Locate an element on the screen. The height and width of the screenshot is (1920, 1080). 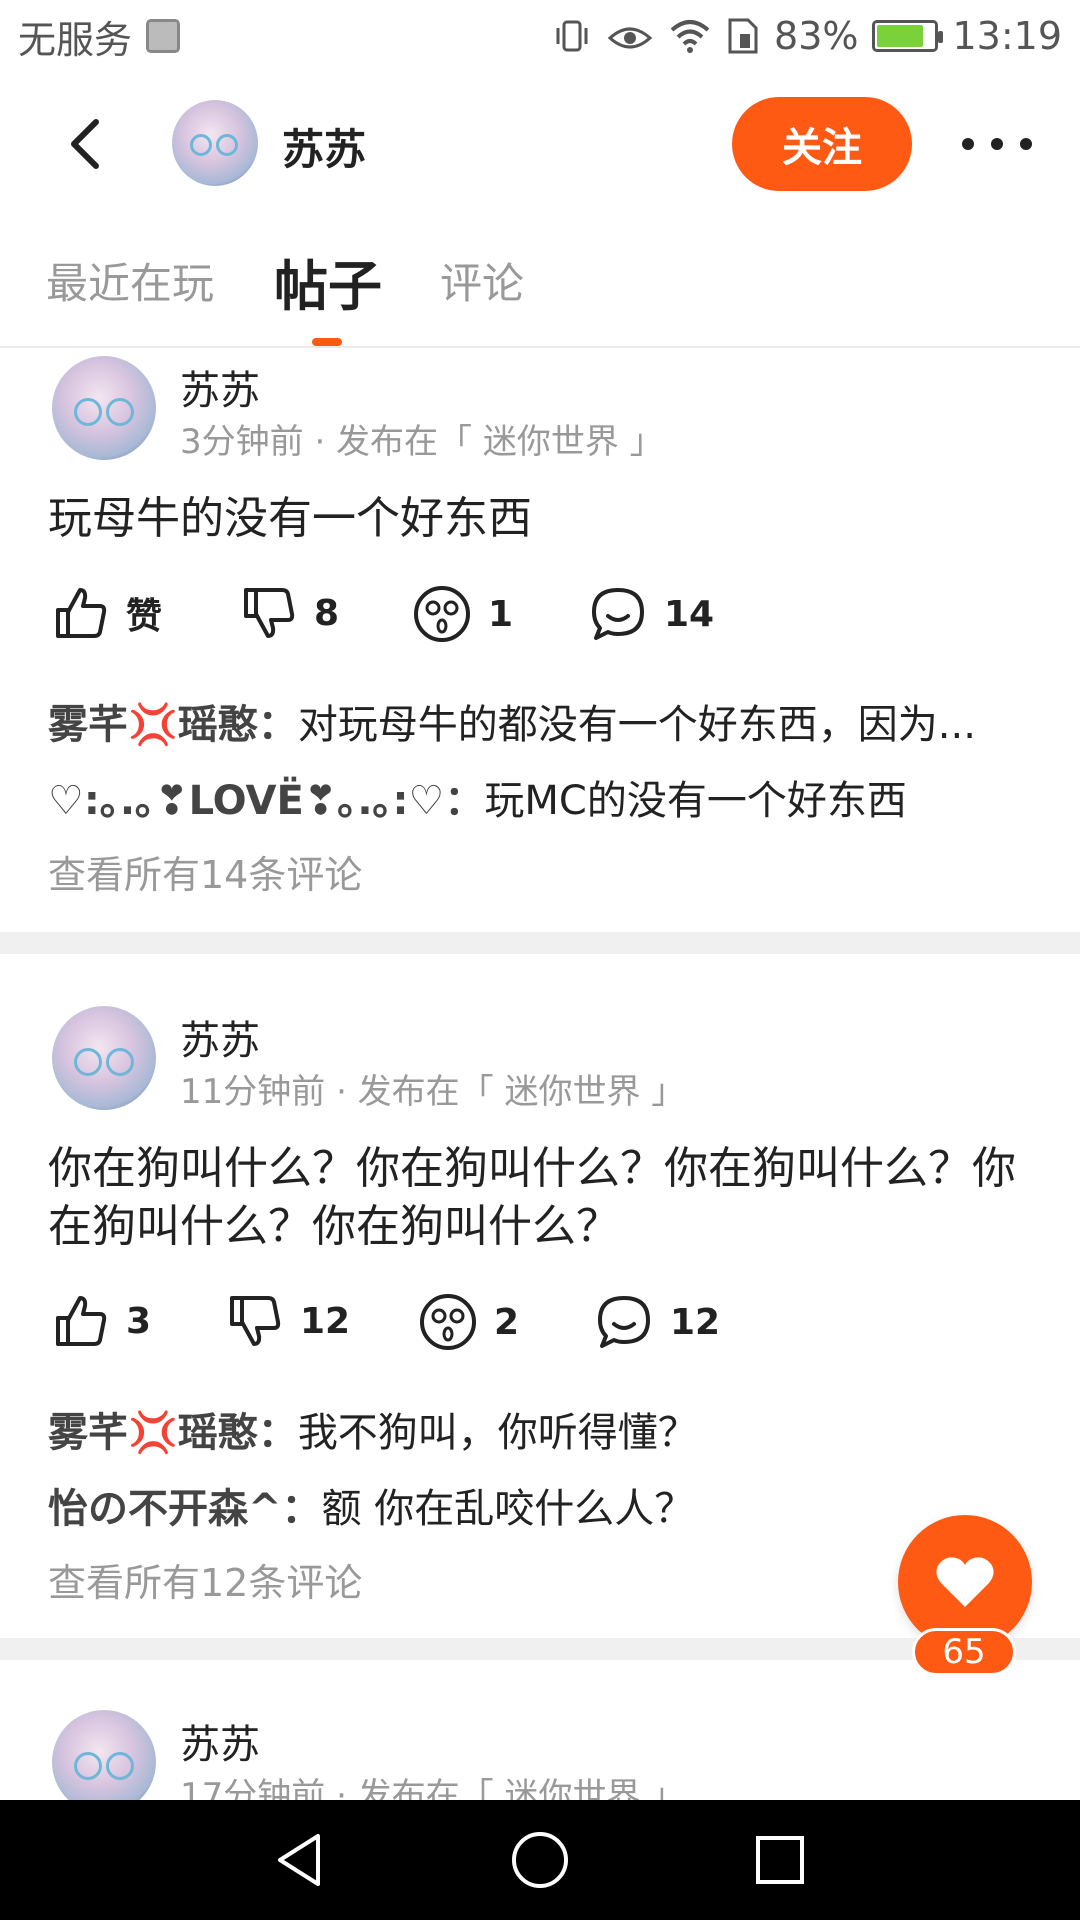
eye-icon is located at coordinates (630, 36).